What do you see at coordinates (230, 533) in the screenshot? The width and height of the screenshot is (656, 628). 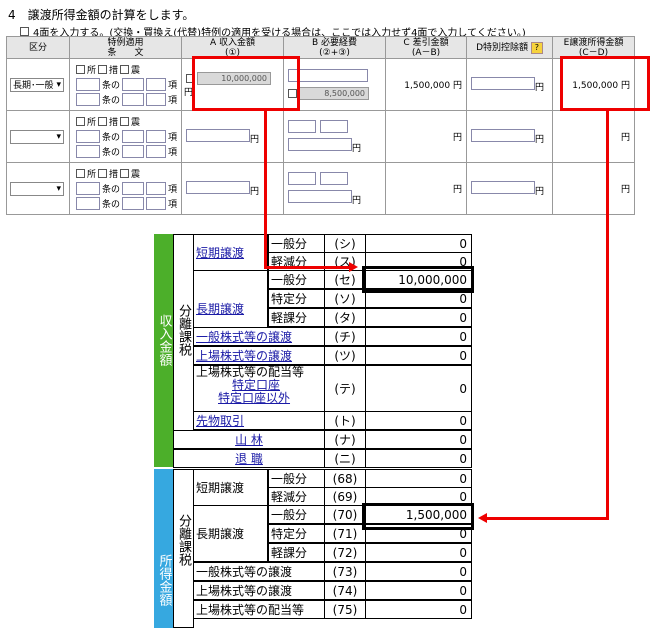 I see `shotoku-choki-label: 長期譲渡` at bounding box center [230, 533].